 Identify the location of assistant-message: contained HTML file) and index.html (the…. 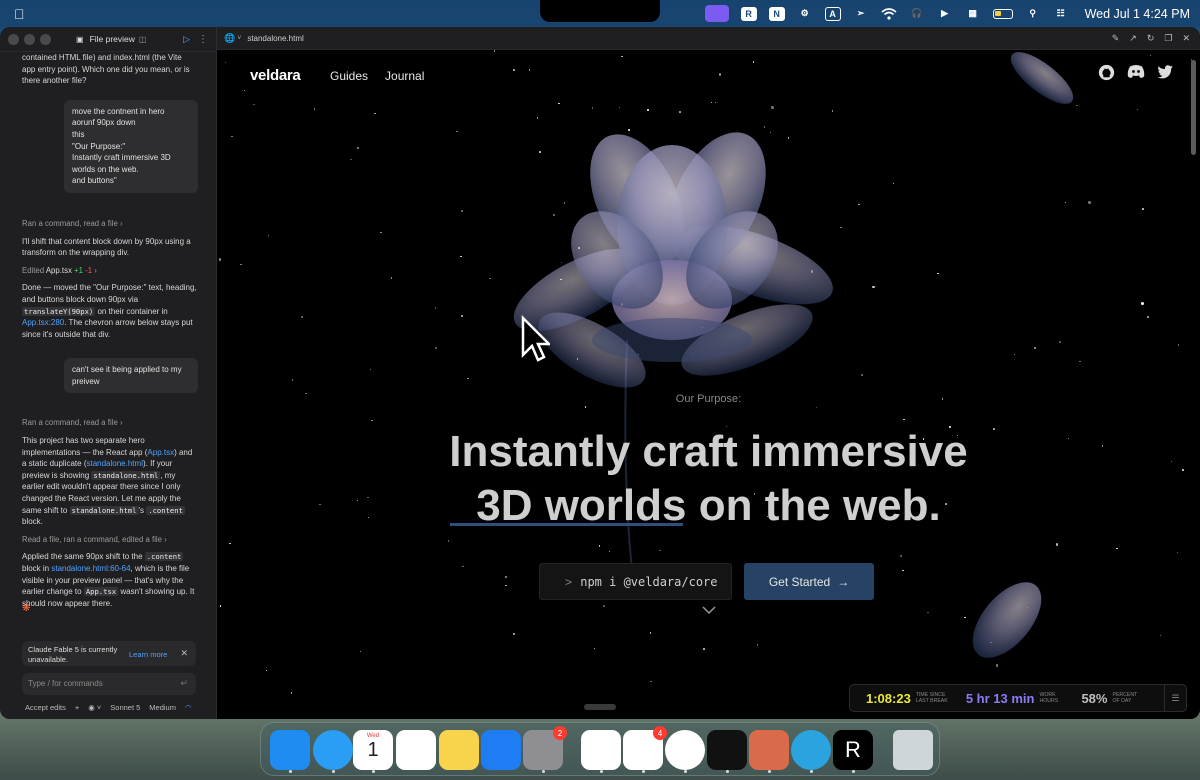
(106, 69).